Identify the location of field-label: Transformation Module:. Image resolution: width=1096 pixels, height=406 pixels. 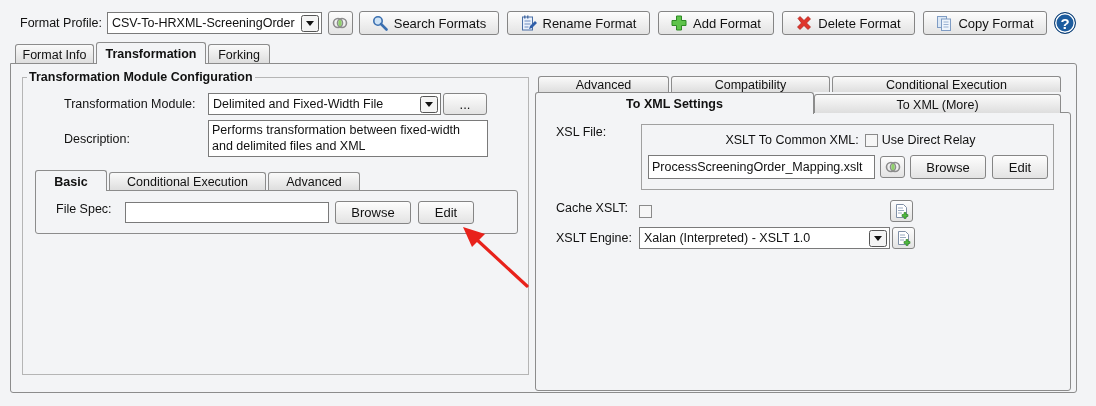
(130, 104).